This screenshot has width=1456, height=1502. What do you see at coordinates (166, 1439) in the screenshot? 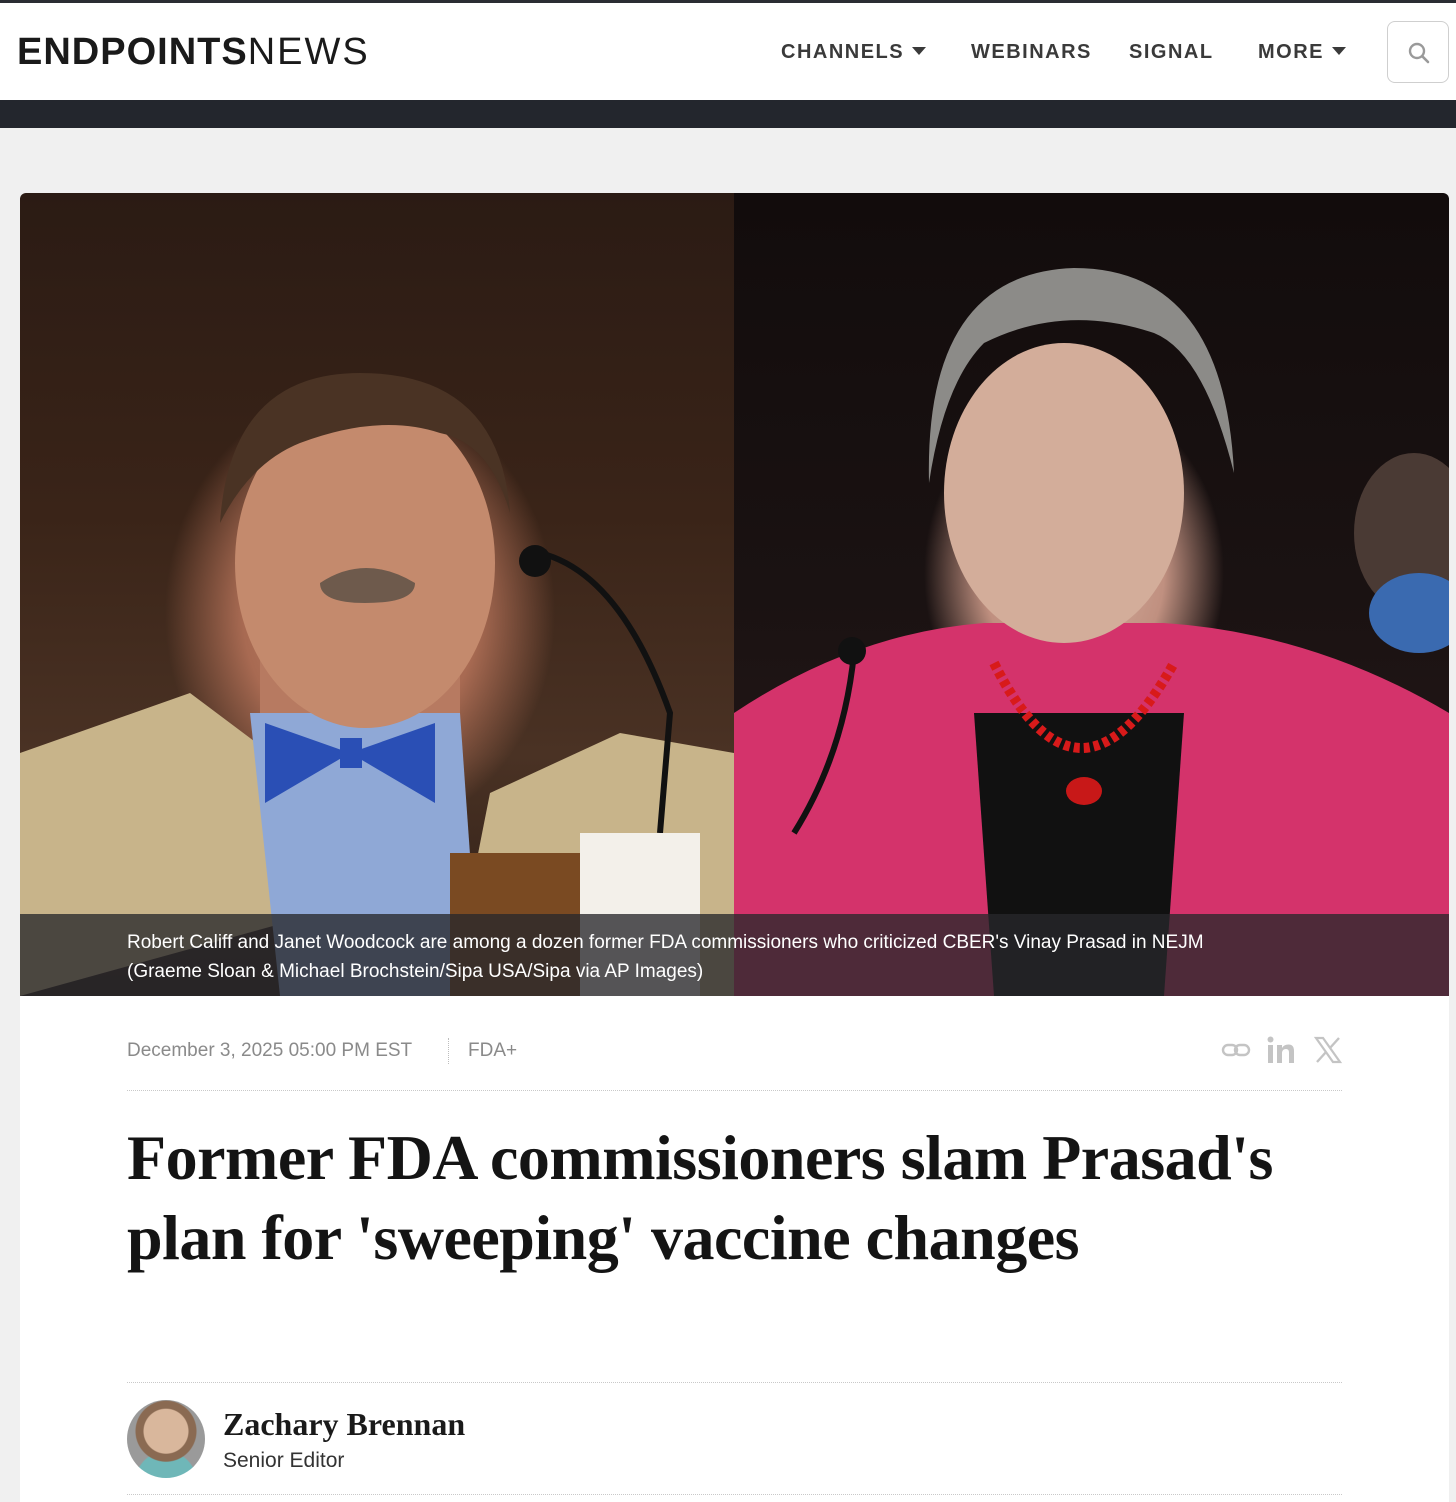
I see `author-avatar` at bounding box center [166, 1439].